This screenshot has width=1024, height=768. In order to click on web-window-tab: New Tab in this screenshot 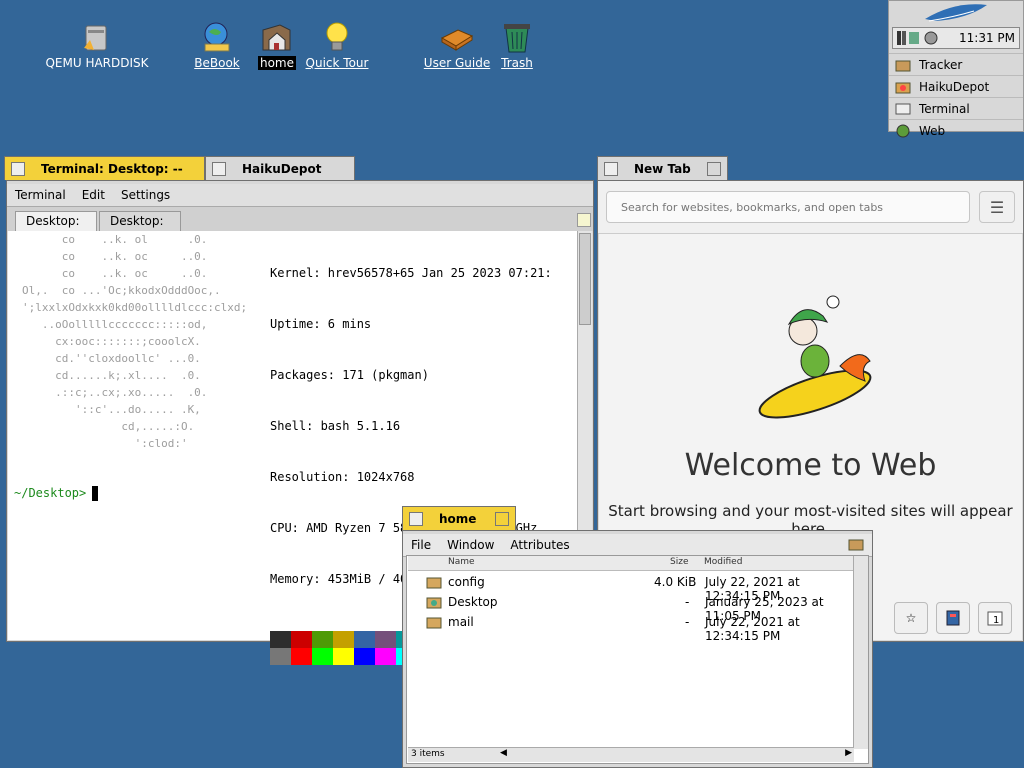, I will do `click(662, 168)`.